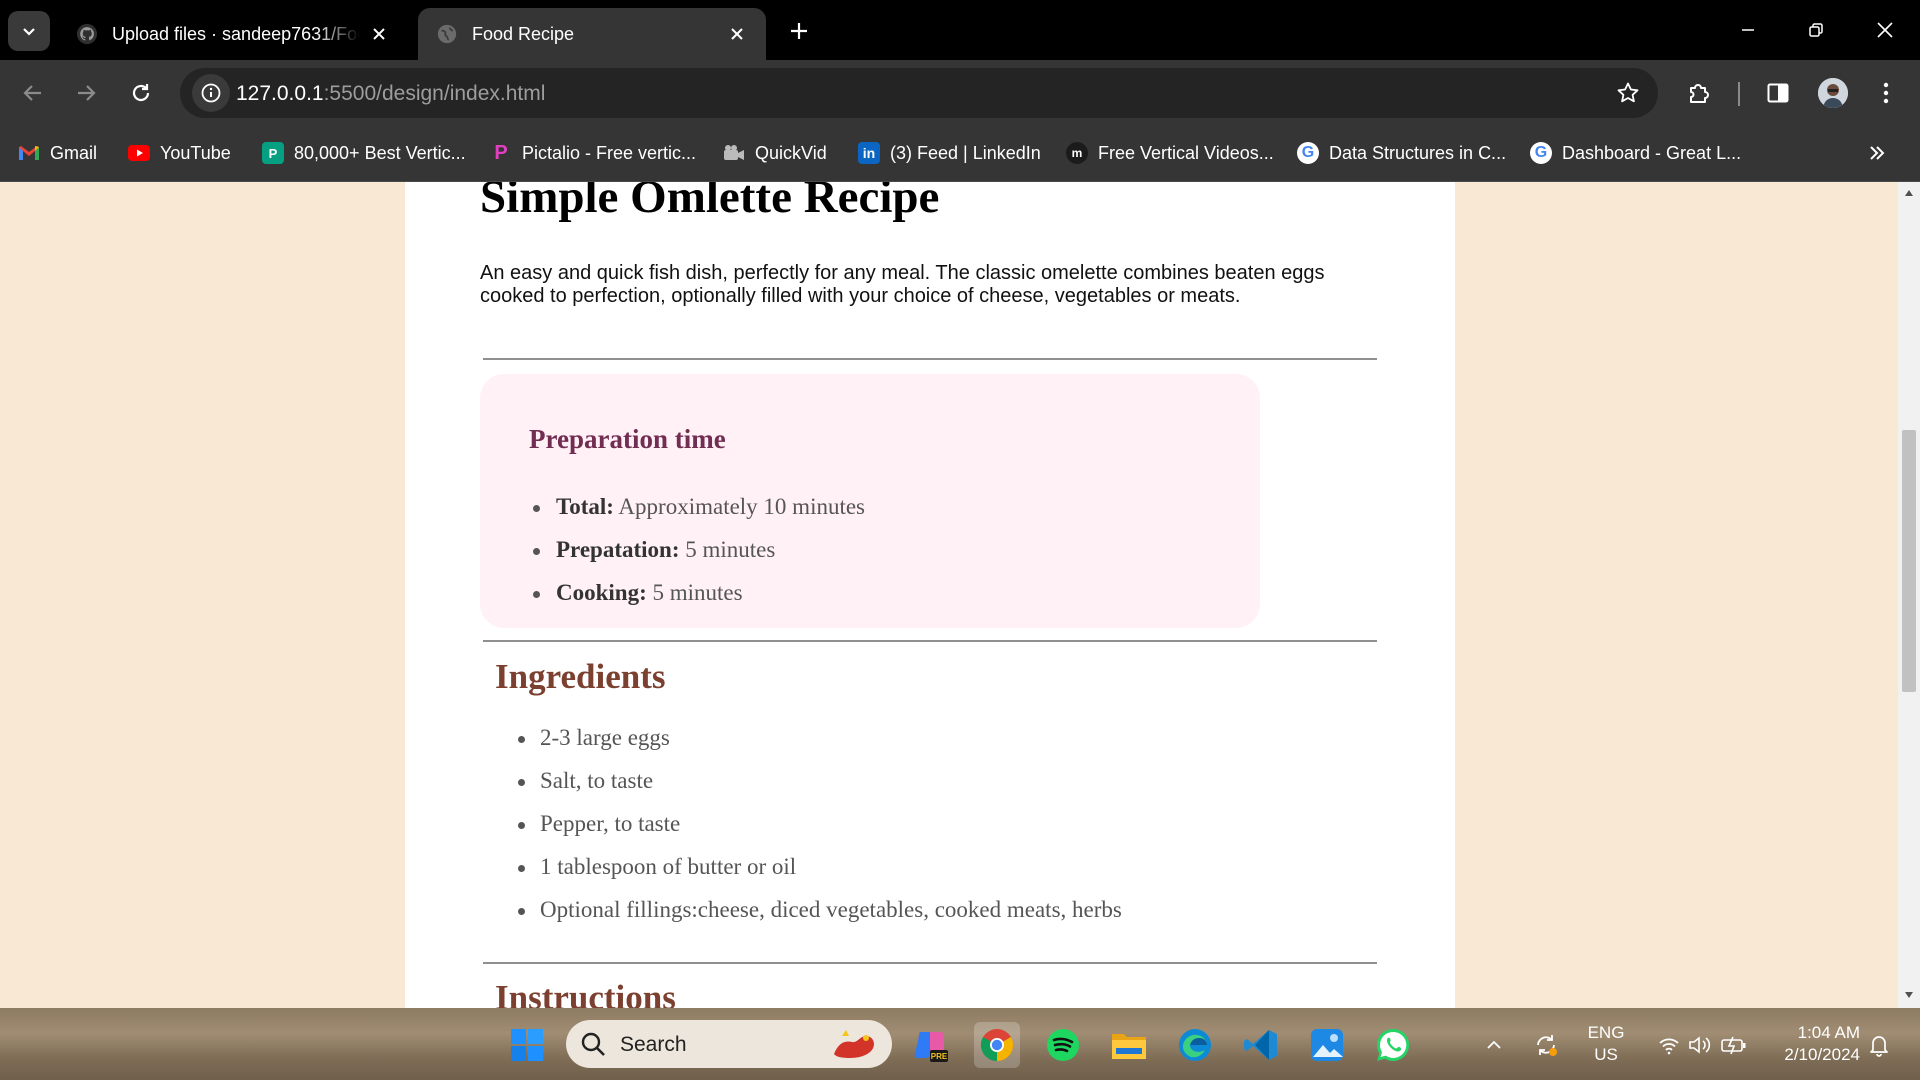  I want to click on quickvid-icon, so click(734, 153).